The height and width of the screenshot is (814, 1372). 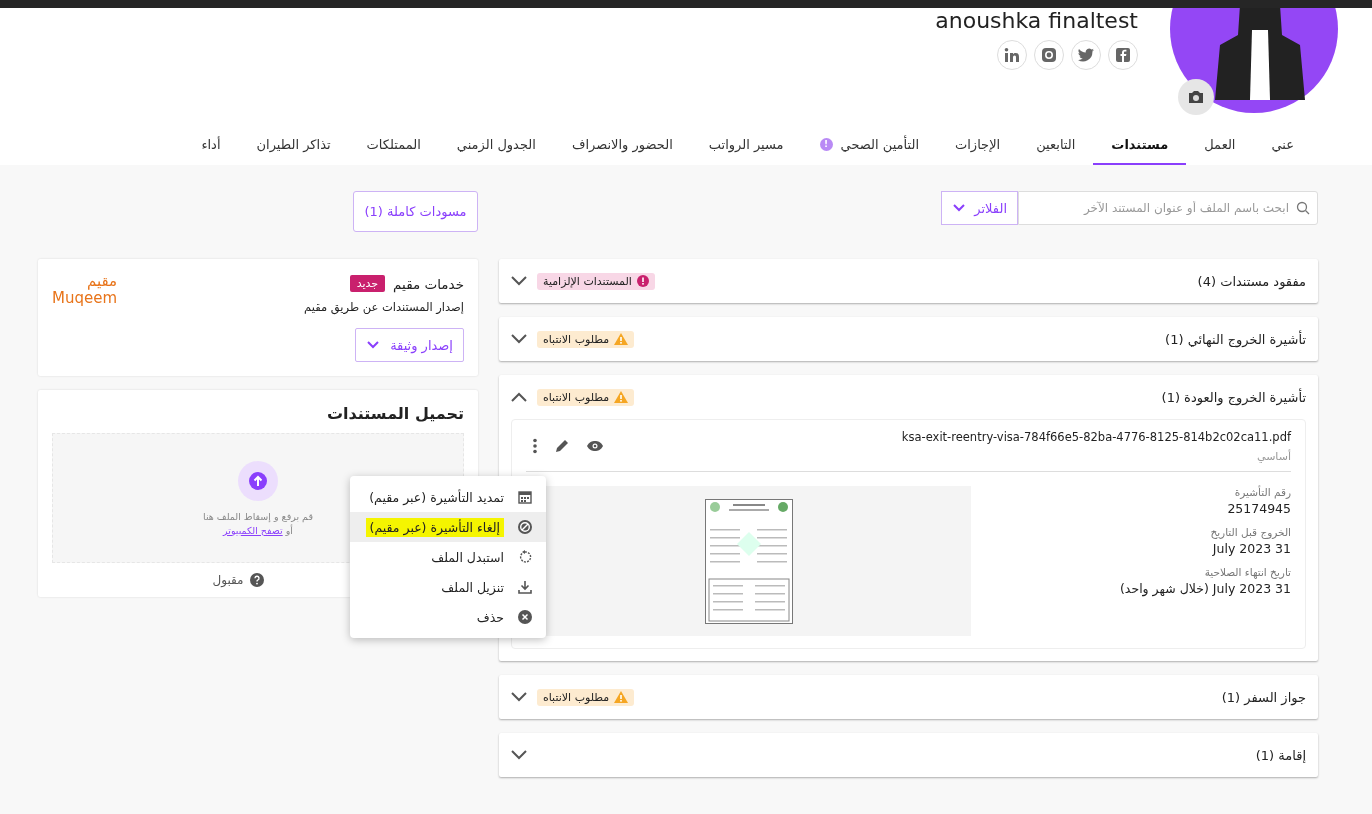 I want to click on upload-icon, so click(x=258, y=480).